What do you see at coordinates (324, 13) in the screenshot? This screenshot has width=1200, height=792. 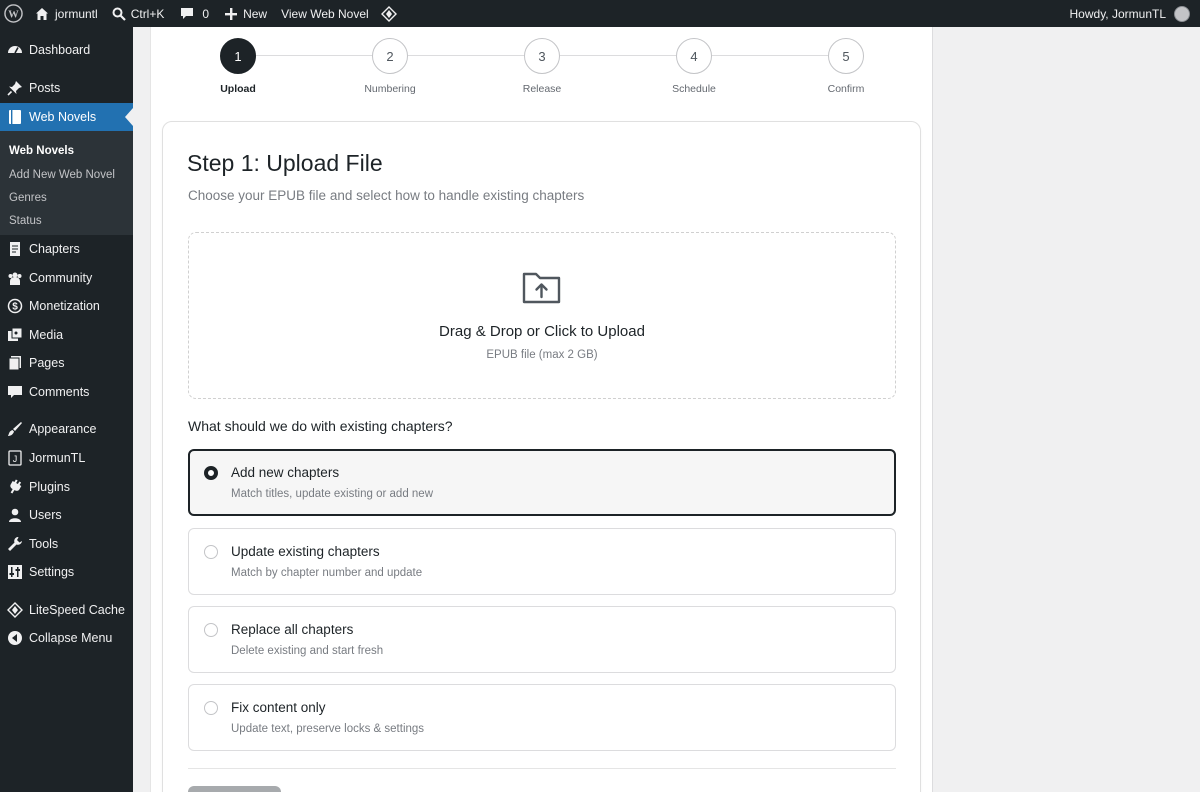 I see `view-web-novel-link: View Web Novel` at bounding box center [324, 13].